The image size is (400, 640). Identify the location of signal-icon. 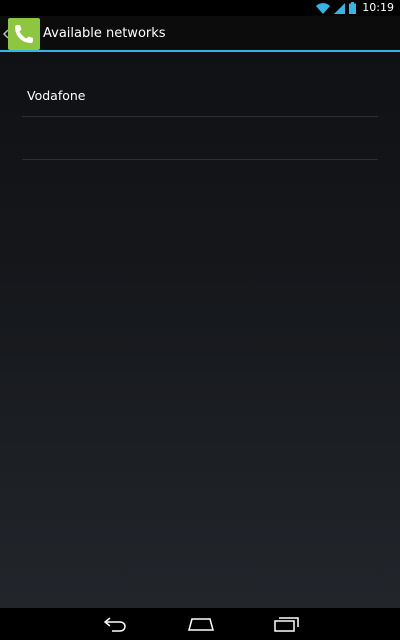
(340, 9).